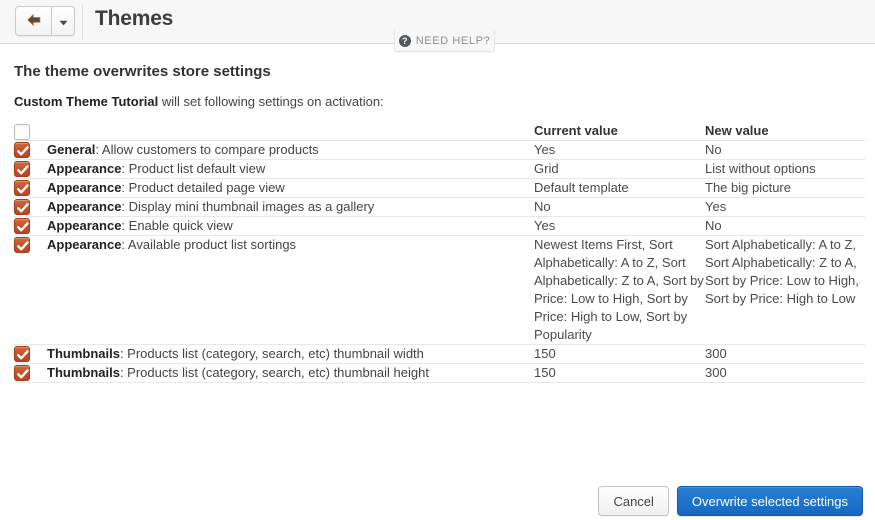 This screenshot has width=875, height=520. What do you see at coordinates (82, 22) in the screenshot?
I see `title-divider` at bounding box center [82, 22].